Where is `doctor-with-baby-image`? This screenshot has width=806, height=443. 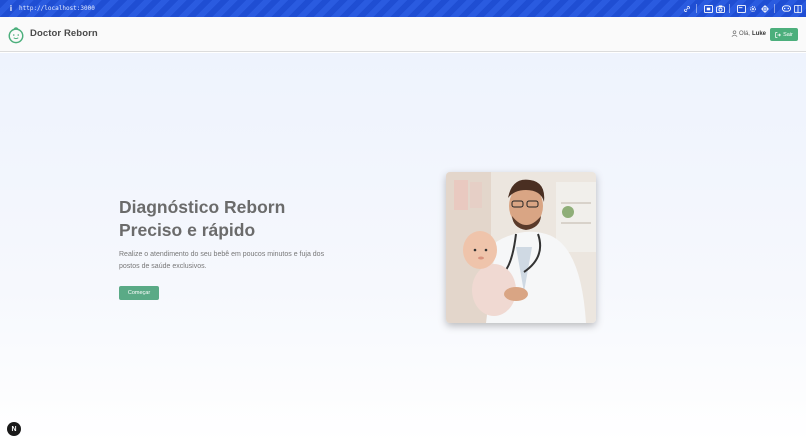
doctor-with-baby-image is located at coordinates (521, 247).